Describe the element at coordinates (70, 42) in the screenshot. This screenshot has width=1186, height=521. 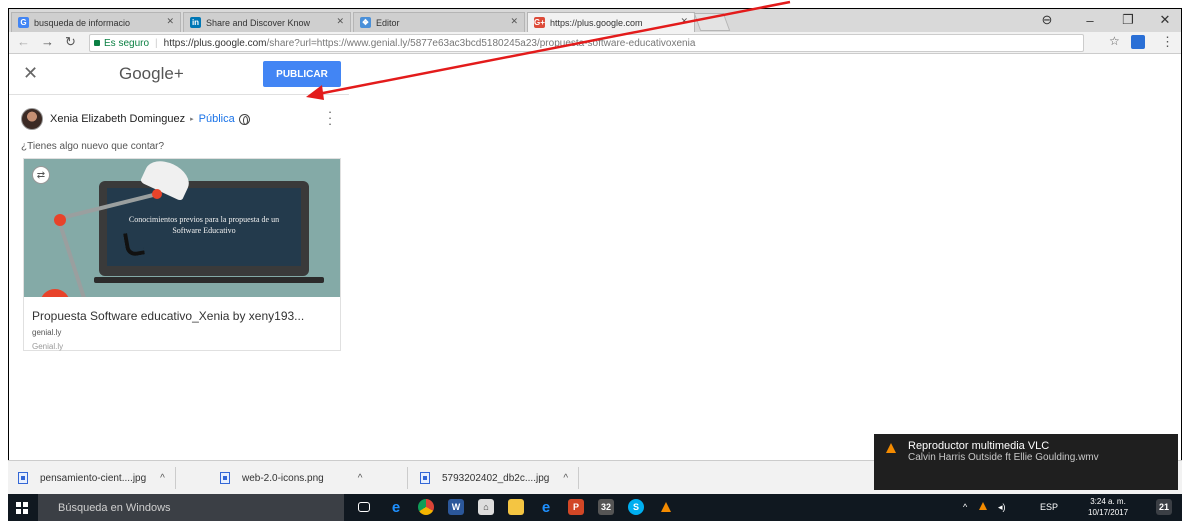
I see `reload-icon: ↻` at that location.